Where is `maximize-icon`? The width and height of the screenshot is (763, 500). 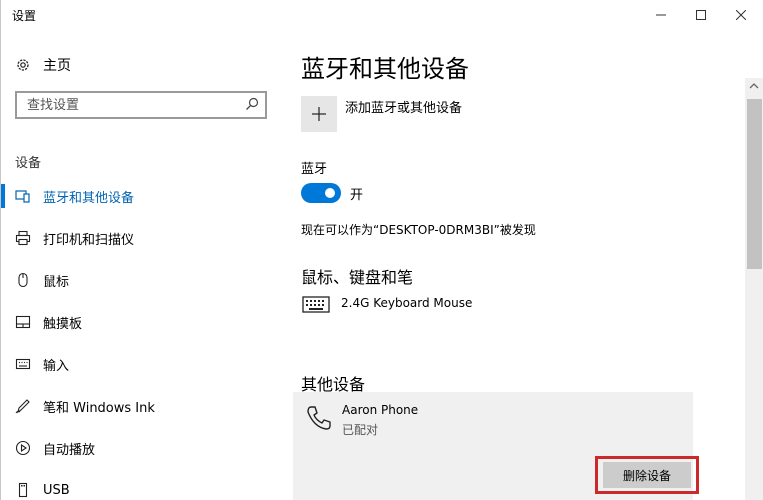 maximize-icon is located at coordinates (701, 15).